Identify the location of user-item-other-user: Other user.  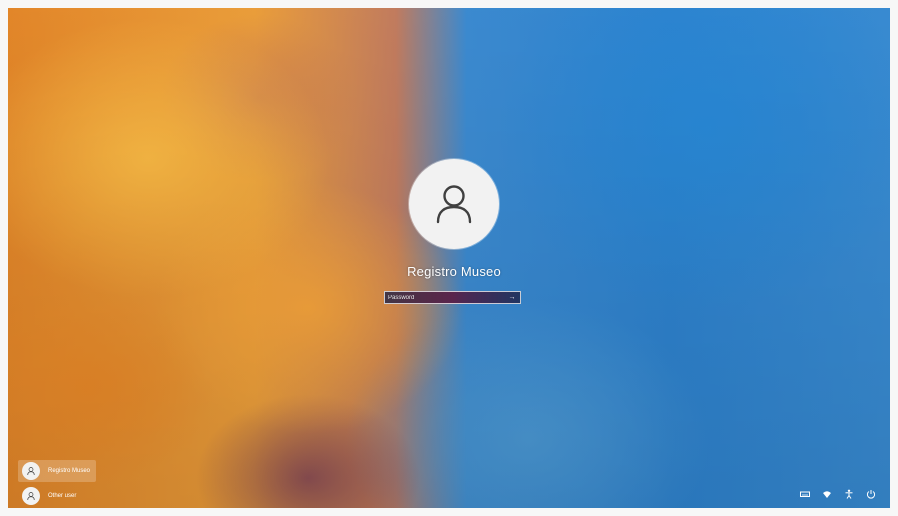
(57, 496).